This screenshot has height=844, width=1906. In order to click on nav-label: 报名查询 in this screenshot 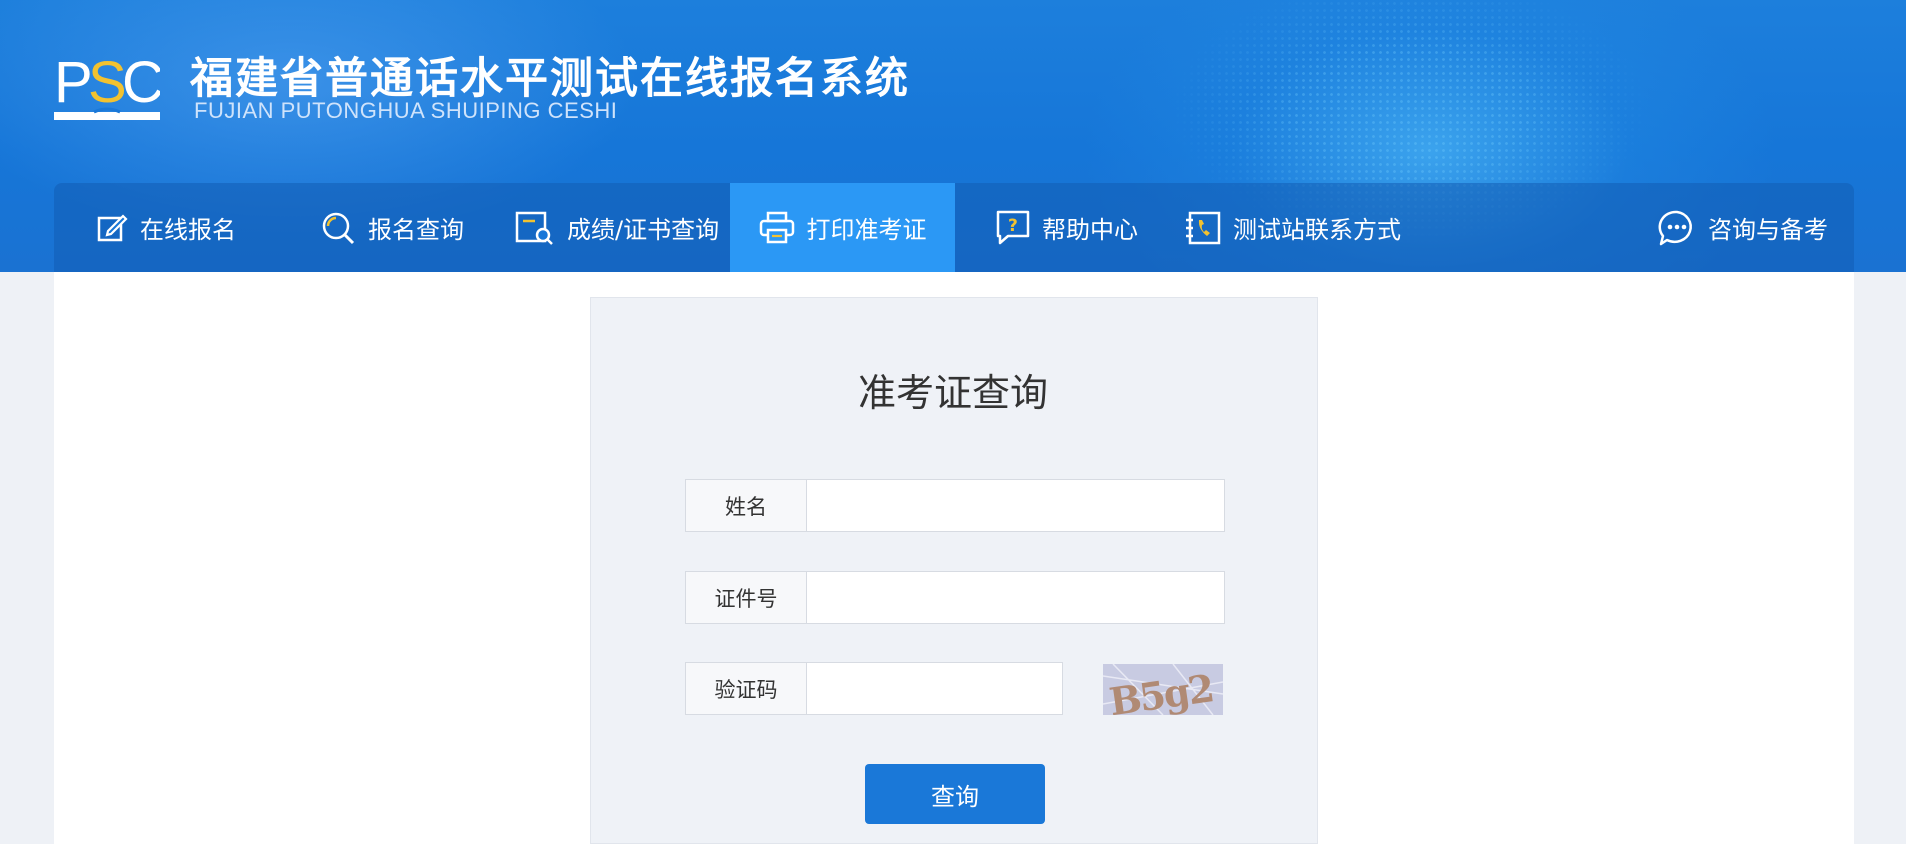, I will do `click(416, 230)`.